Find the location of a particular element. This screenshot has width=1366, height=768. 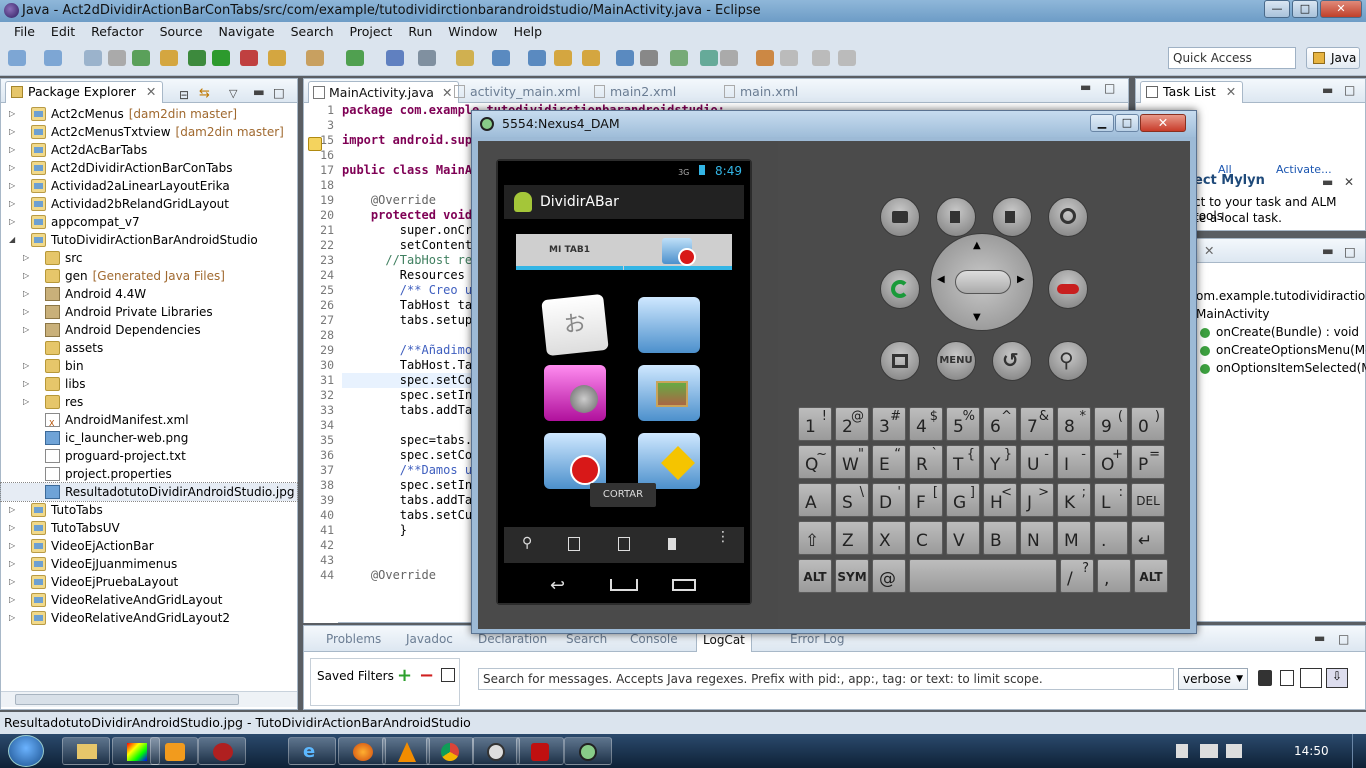

key-d: D ' is located at coordinates (889, 500).